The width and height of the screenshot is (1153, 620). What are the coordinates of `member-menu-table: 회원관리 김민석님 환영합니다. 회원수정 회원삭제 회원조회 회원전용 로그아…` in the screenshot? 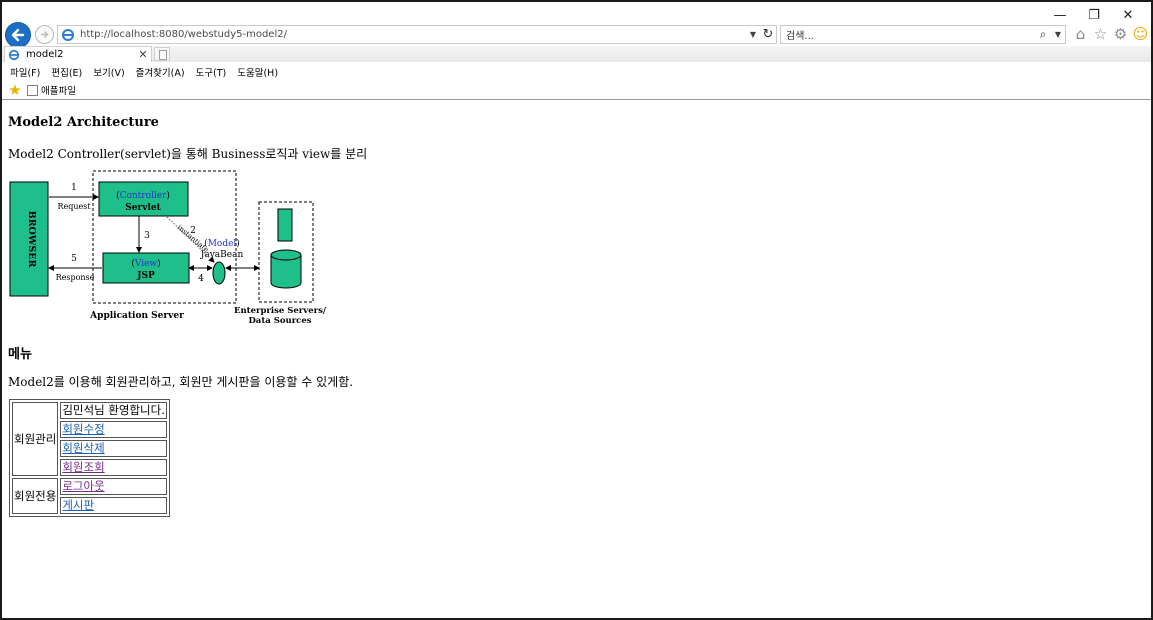 It's located at (89, 458).